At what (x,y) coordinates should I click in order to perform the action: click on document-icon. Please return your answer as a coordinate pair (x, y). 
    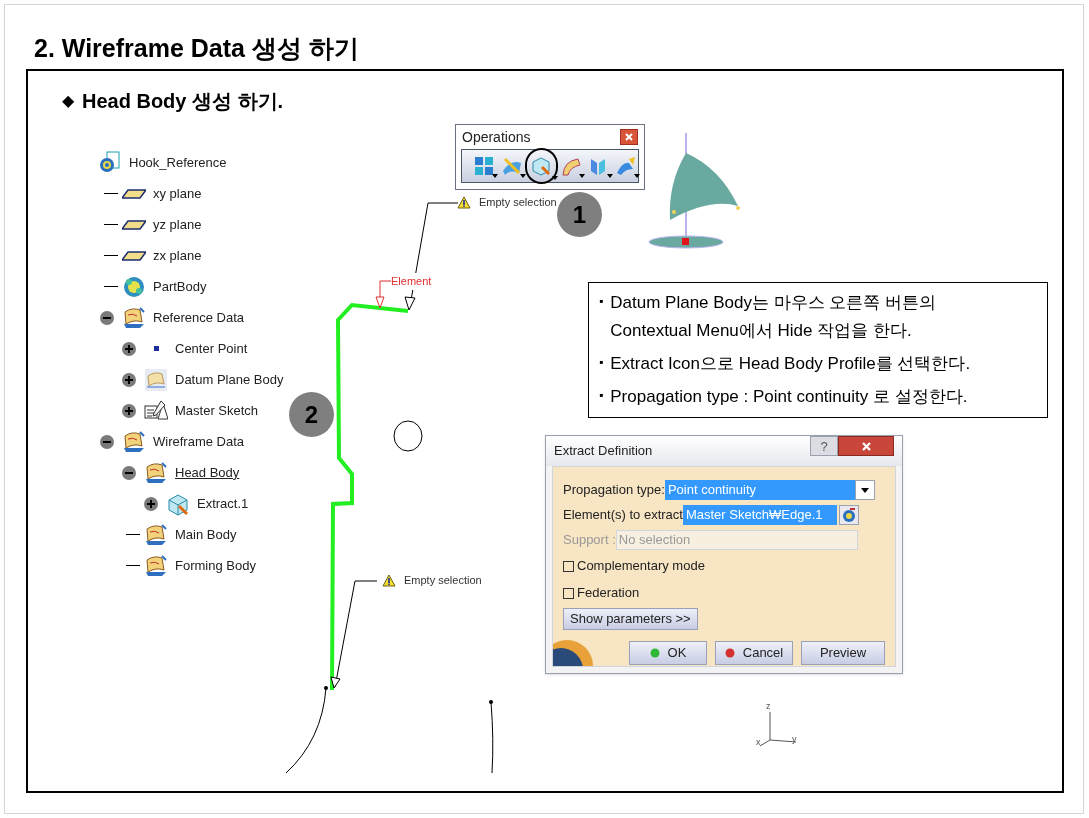
    Looking at the image, I should click on (110, 162).